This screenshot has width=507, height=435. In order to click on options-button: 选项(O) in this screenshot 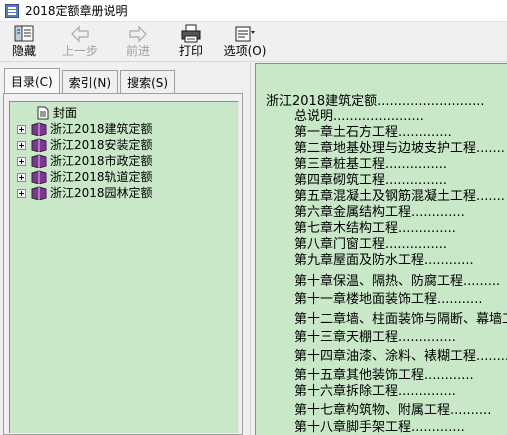, I will do `click(245, 42)`.